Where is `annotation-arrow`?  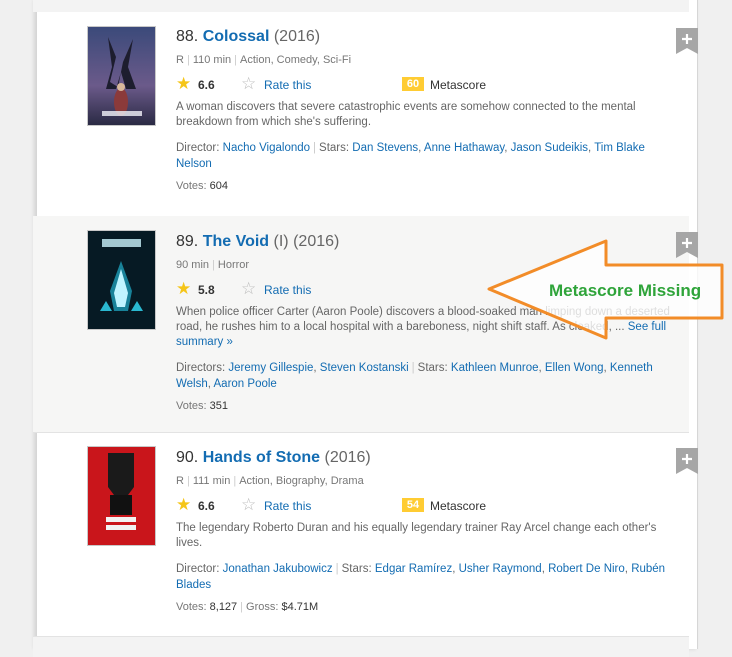
annotation-arrow is located at coordinates (605, 289).